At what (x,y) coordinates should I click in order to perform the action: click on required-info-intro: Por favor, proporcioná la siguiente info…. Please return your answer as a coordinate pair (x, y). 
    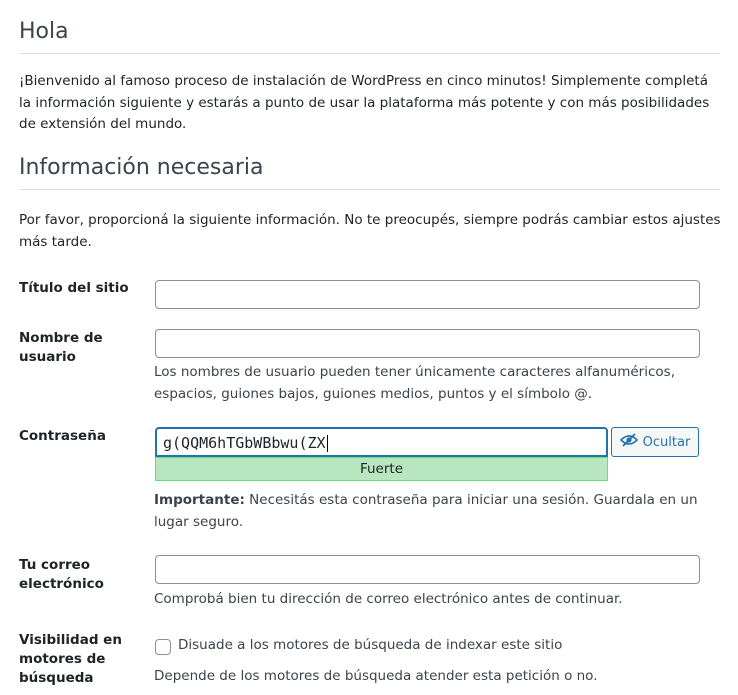
    Looking at the image, I should click on (370, 231).